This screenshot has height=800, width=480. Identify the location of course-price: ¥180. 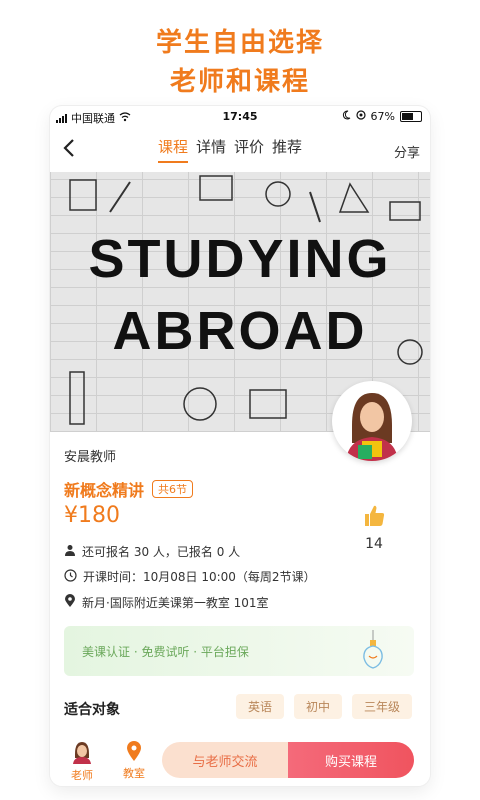
(92, 515).